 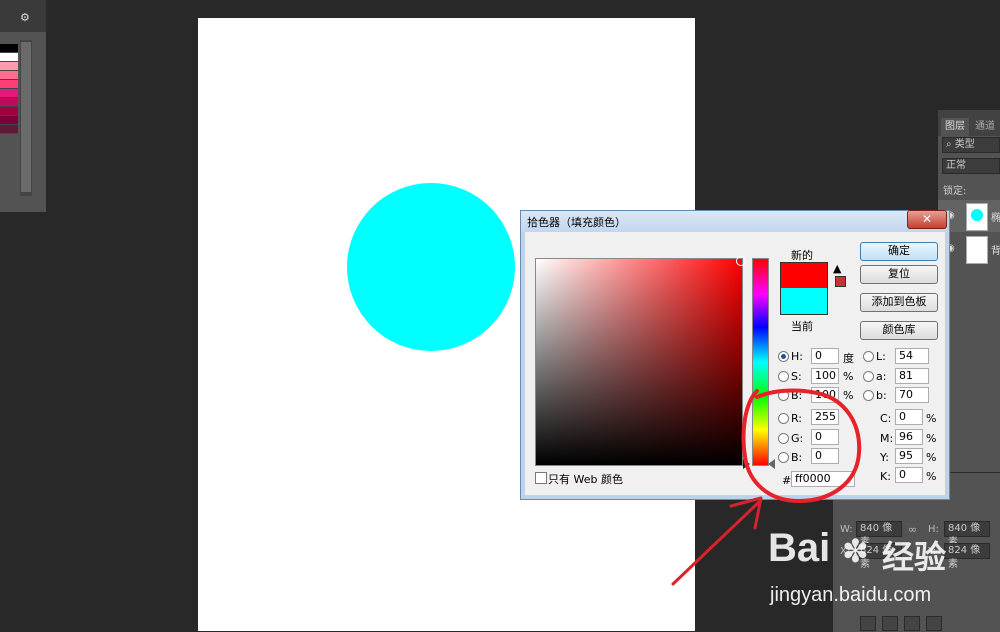 I want to click on swatch-grid, so click(x=9, y=89).